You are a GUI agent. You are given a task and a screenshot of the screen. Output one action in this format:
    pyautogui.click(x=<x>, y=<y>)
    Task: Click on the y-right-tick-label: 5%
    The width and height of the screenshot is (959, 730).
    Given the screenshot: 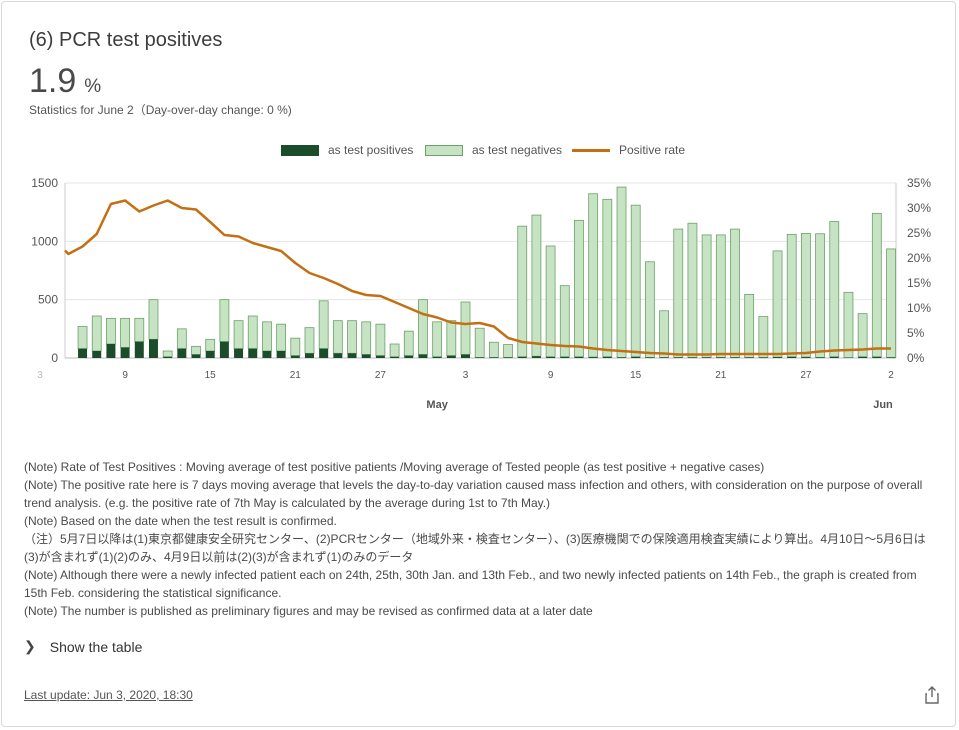 What is the action you would take?
    pyautogui.click(x=916, y=333)
    